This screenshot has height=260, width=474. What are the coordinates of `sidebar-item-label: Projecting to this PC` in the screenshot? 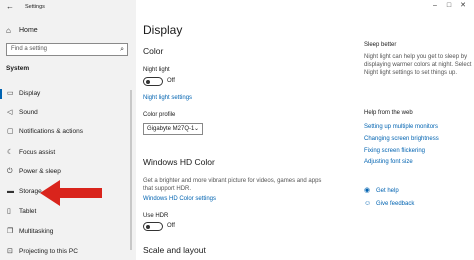 It's located at (48, 251).